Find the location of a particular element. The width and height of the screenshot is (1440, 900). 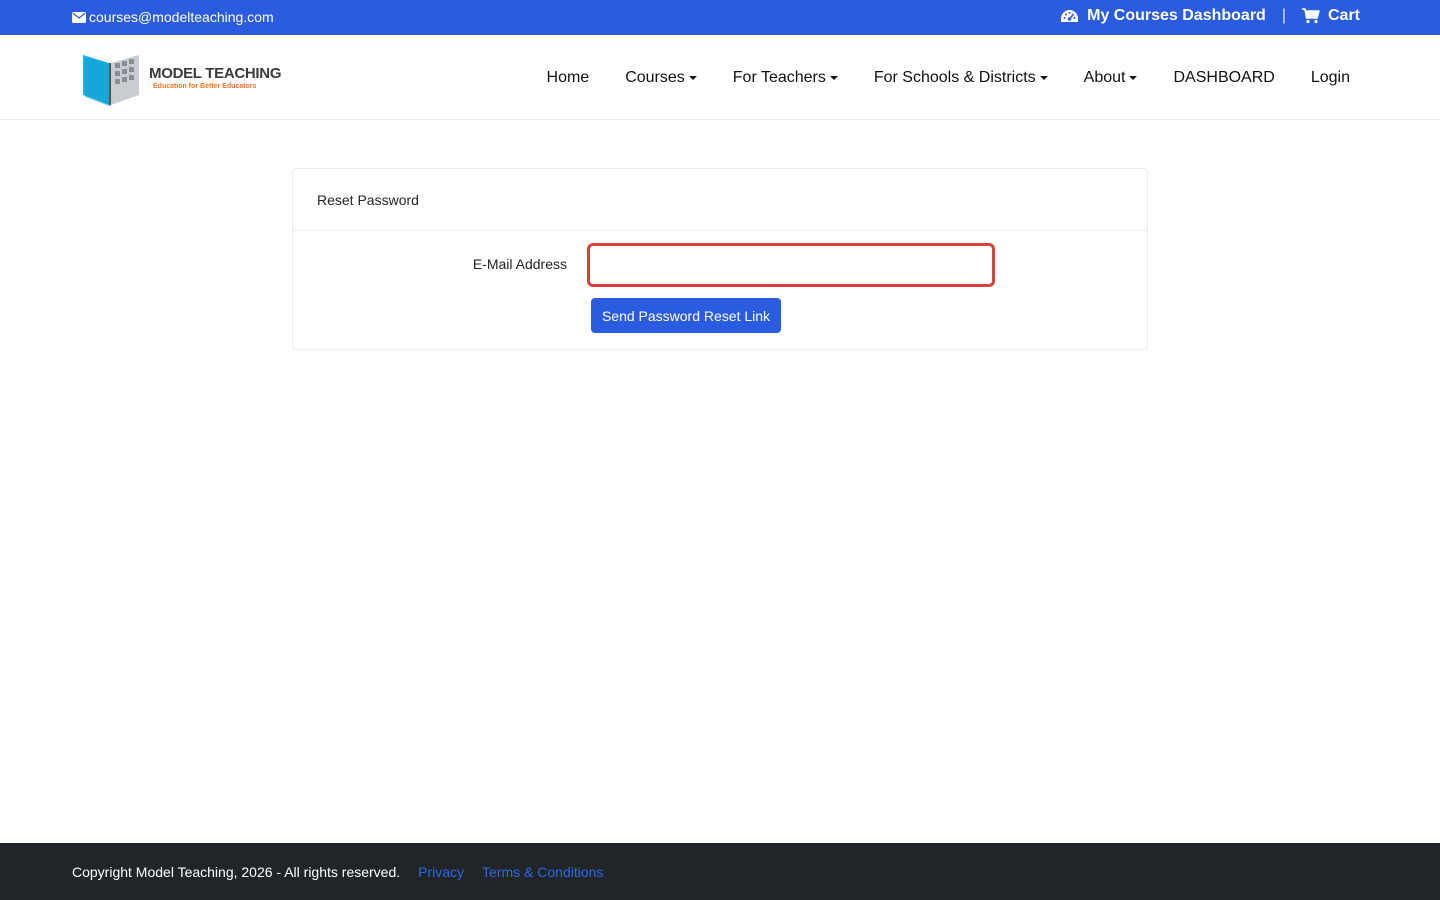

speedometer-icon is located at coordinates (1070, 15).